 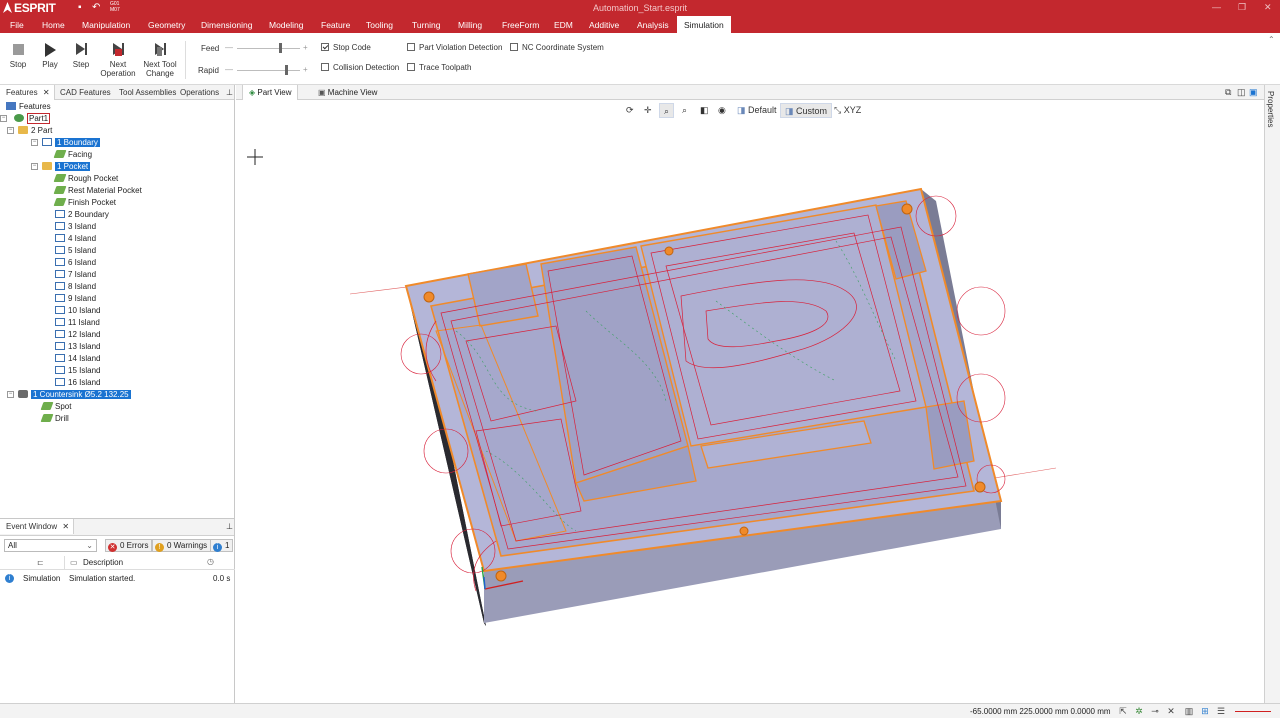 What do you see at coordinates (210, 561) in the screenshot?
I see `clock-icon: ◷` at bounding box center [210, 561].